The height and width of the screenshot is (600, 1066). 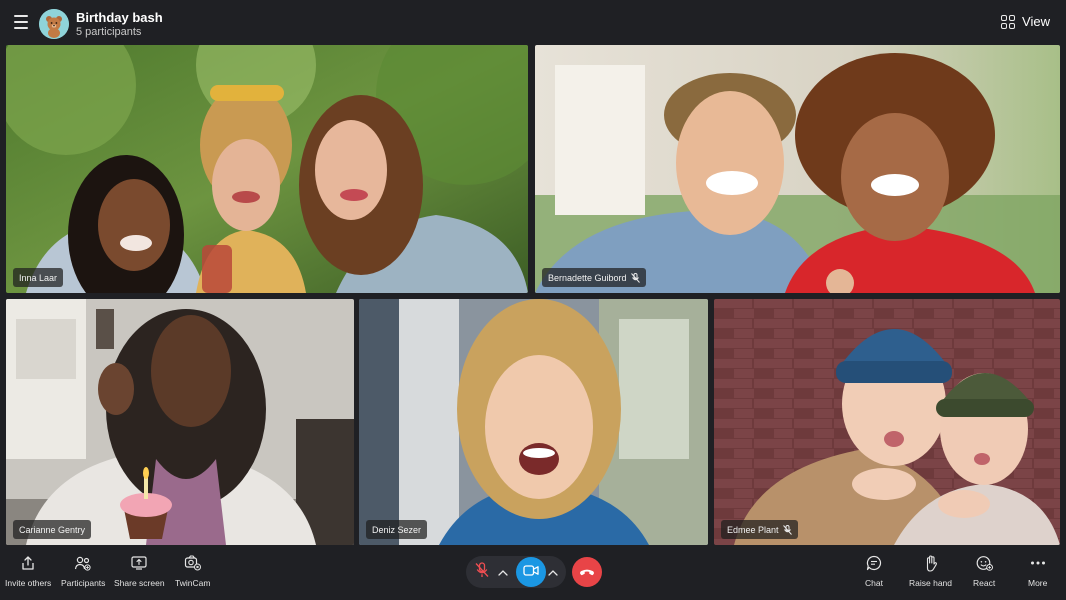 I want to click on react-button: React, so click(x=984, y=571).